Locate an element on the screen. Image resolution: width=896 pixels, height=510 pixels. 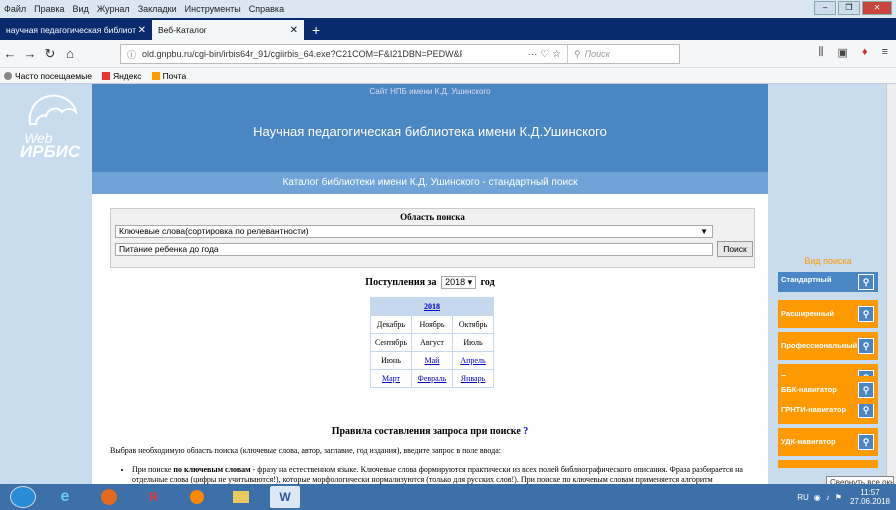
month-link-march: Март is located at coordinates (391, 378).